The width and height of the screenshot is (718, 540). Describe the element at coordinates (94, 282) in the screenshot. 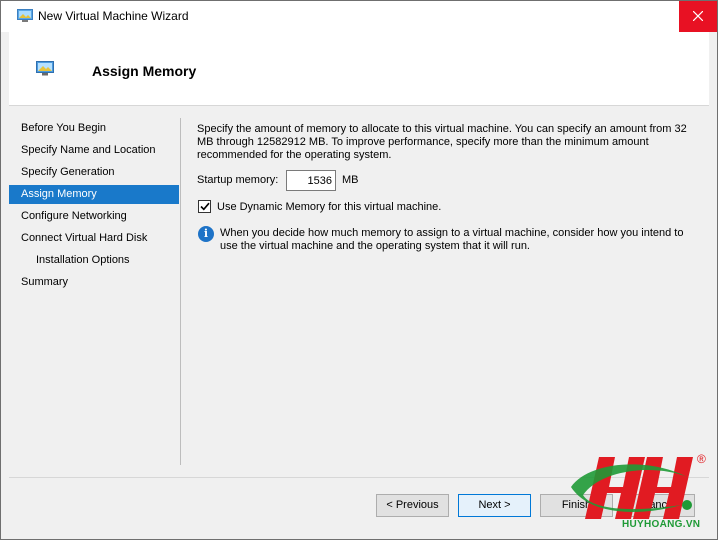

I see `nav-item-summary: Summary` at that location.